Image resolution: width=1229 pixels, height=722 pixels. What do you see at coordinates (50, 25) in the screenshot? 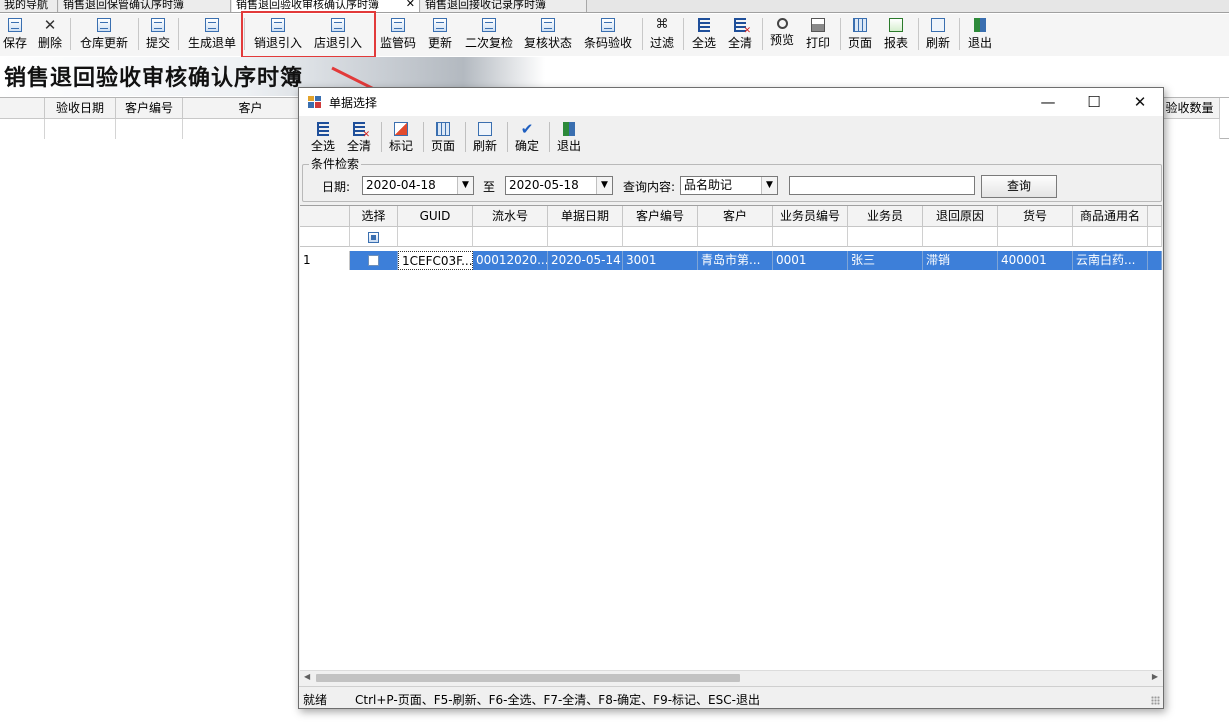
I see `delete-icon: ✕` at bounding box center [50, 25].